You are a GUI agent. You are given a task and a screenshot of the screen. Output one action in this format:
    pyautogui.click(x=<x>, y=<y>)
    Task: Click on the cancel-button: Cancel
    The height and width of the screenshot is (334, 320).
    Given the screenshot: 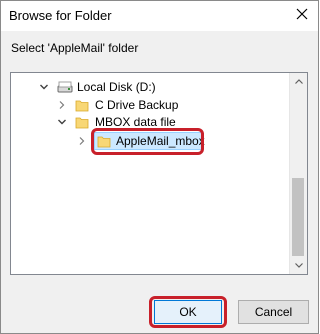 What is the action you would take?
    pyautogui.click(x=273, y=312)
    